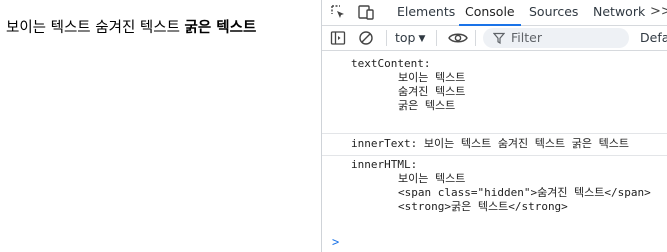 The height and width of the screenshot is (252, 667). I want to click on triangle-down-icon: ▼, so click(422, 39).